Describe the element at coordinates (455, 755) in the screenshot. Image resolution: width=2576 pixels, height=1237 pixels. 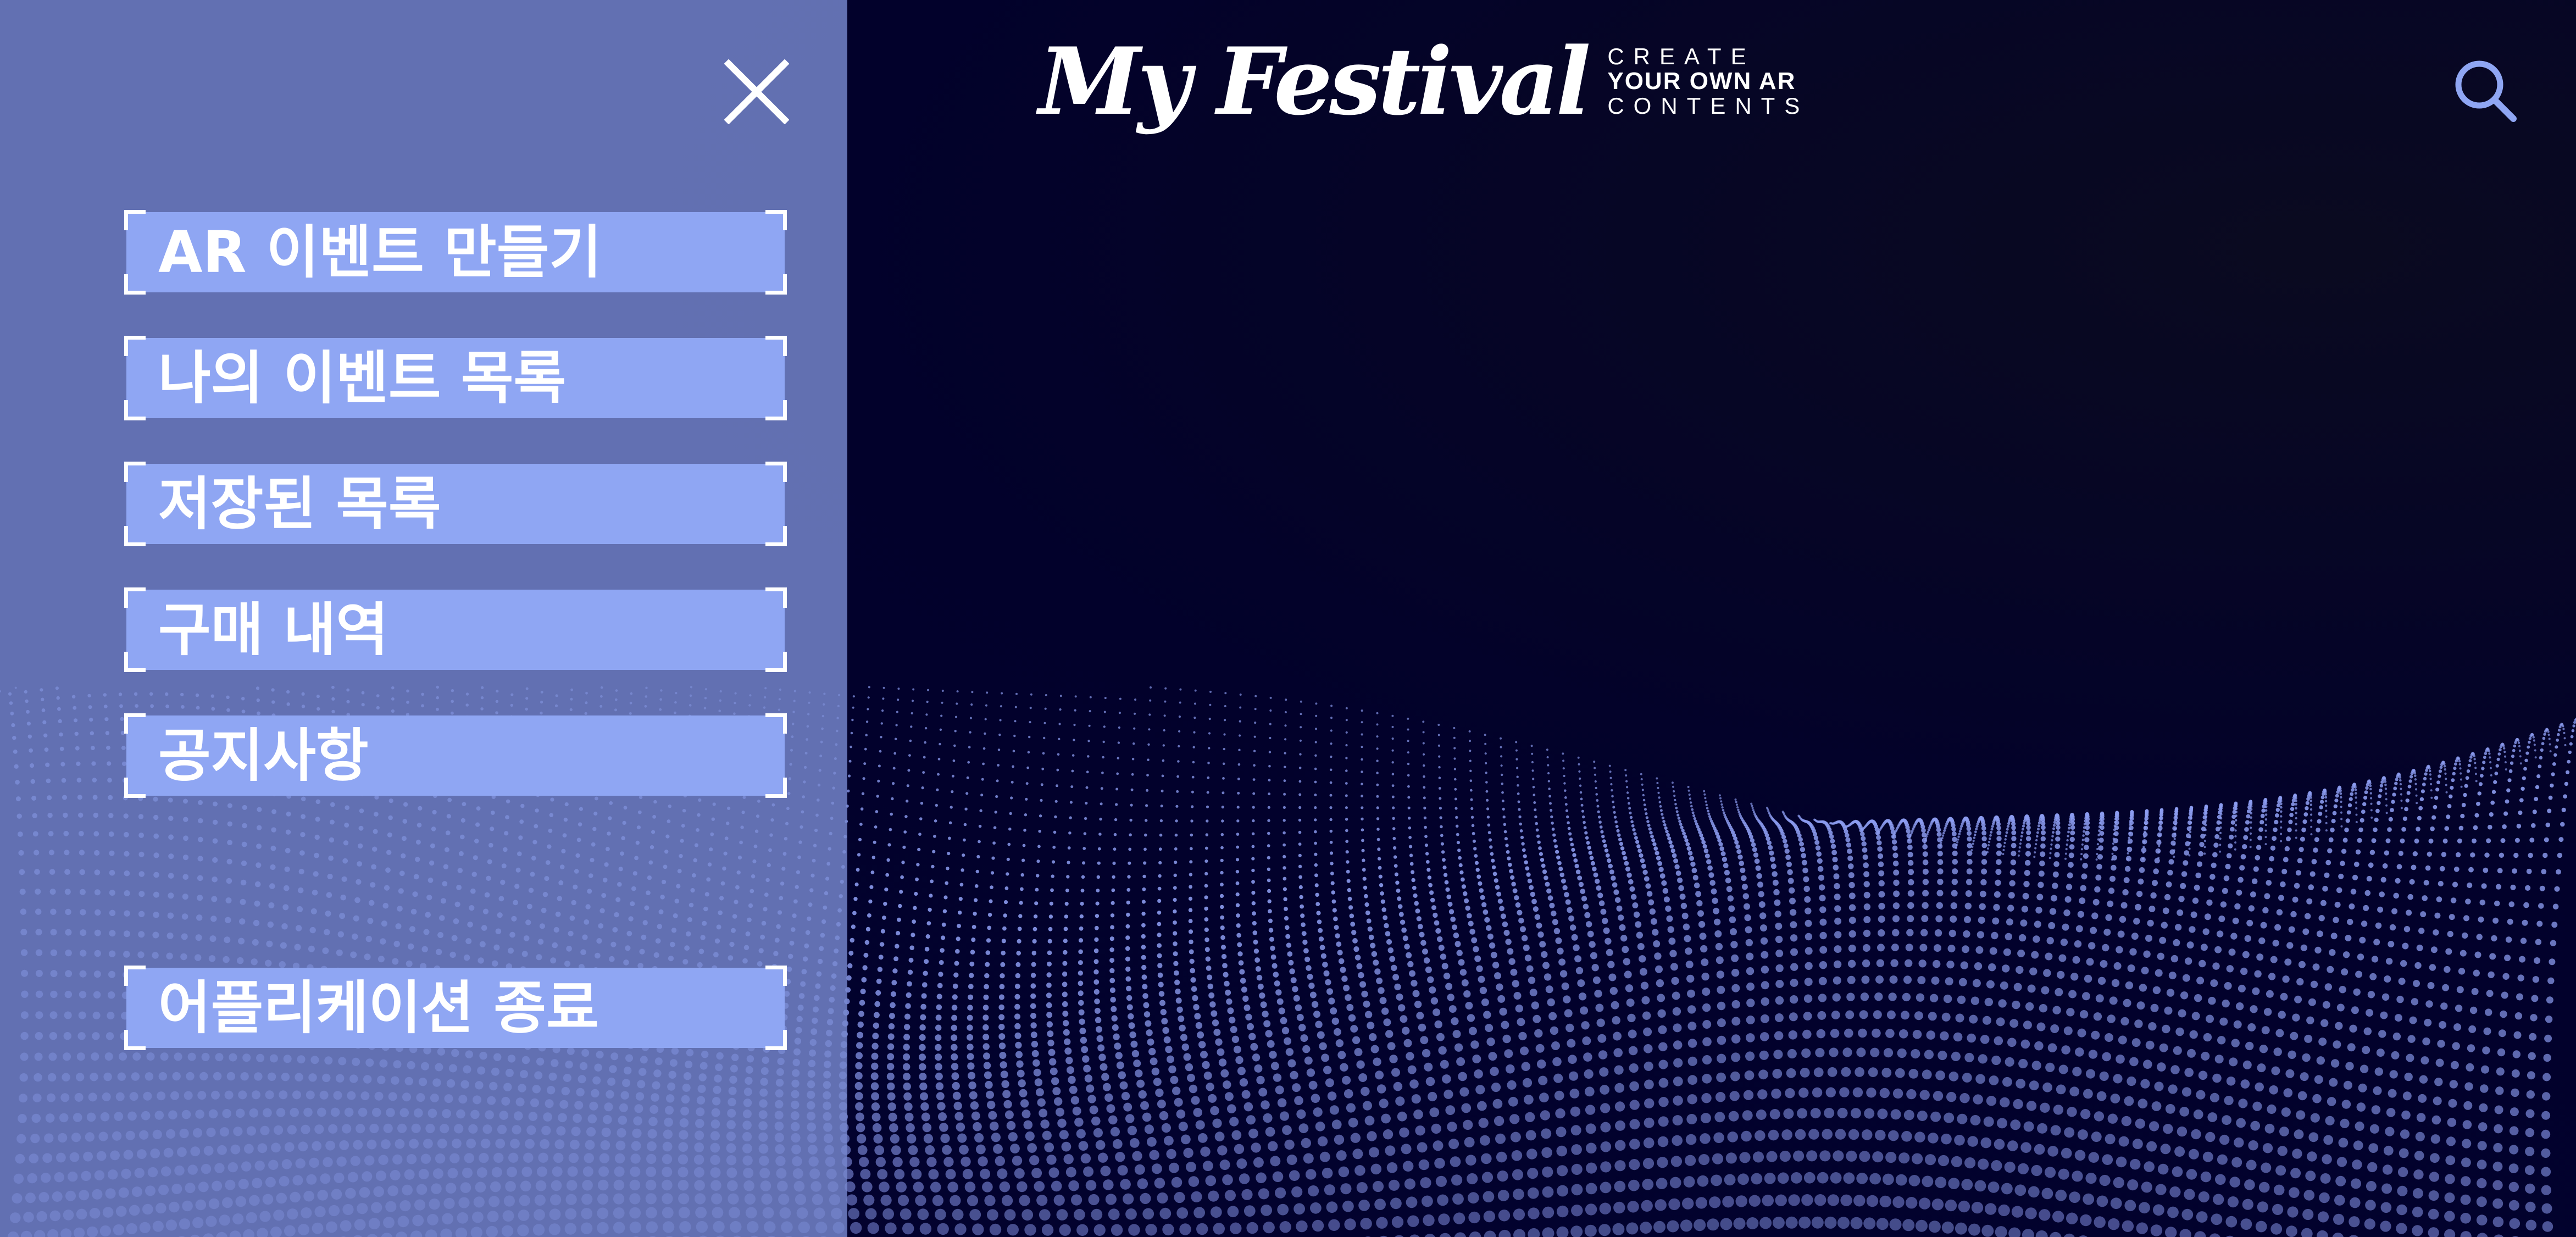
I see `menu-item-notices: 공지사항` at that location.